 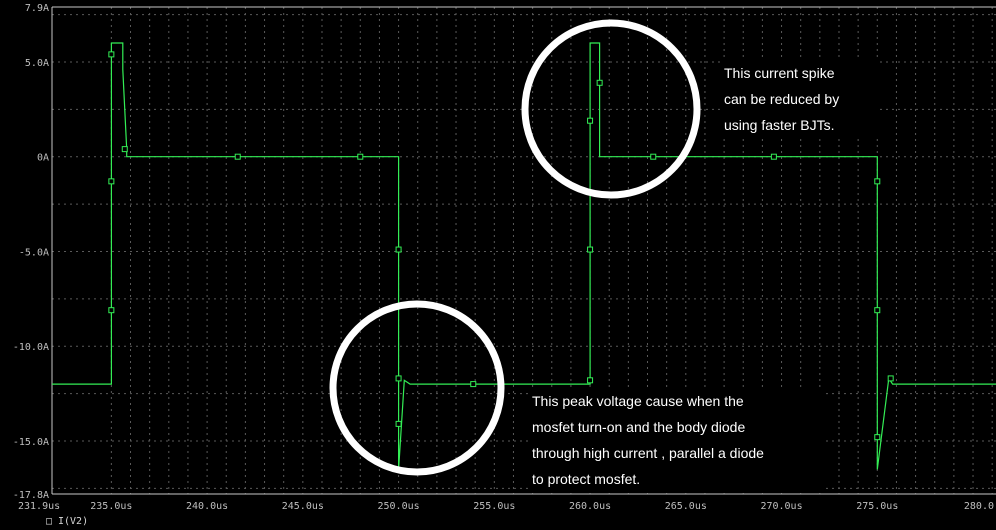 What do you see at coordinates (73, 521) in the screenshot?
I see `legend-label: I(V2)` at bounding box center [73, 521].